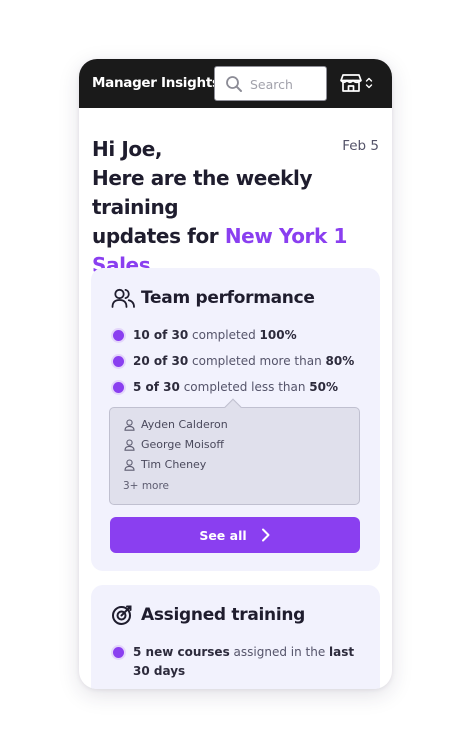 Image resolution: width=472 pixels, height=748 pixels. I want to click on store-name: New York 1, so click(286, 236).